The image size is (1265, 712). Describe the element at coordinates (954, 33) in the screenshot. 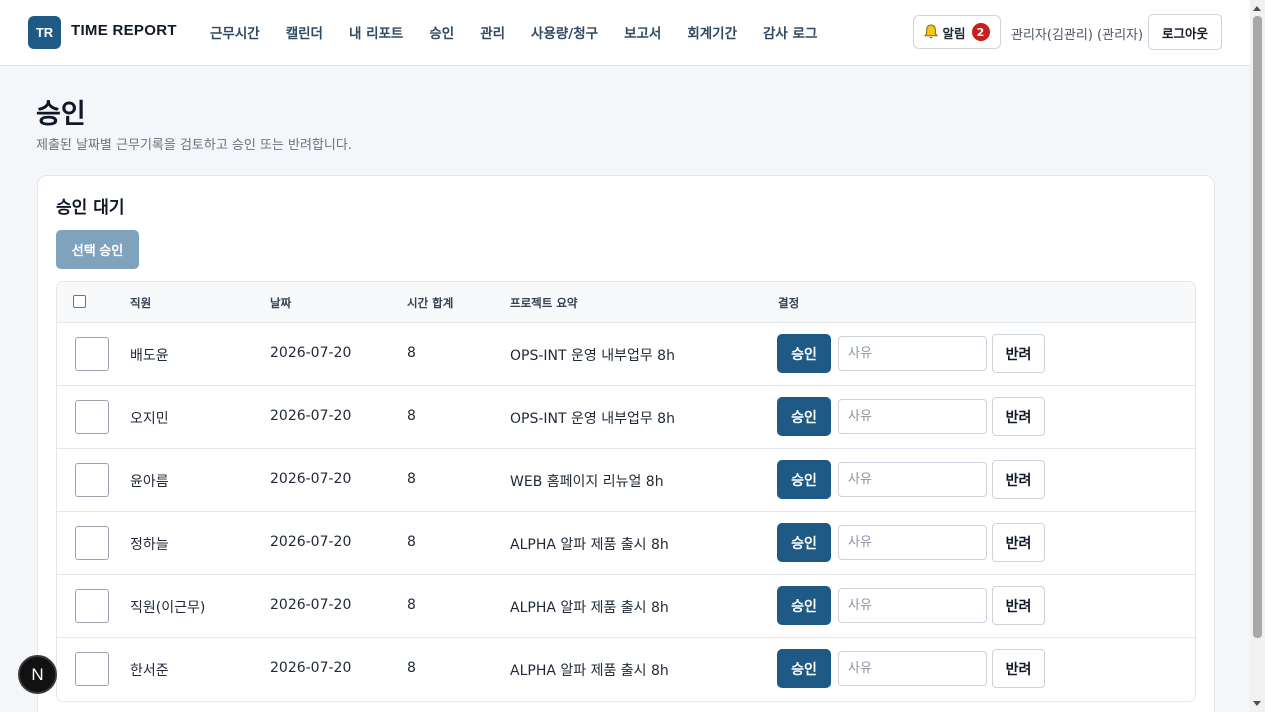

I see `alarm-label: 알림` at that location.